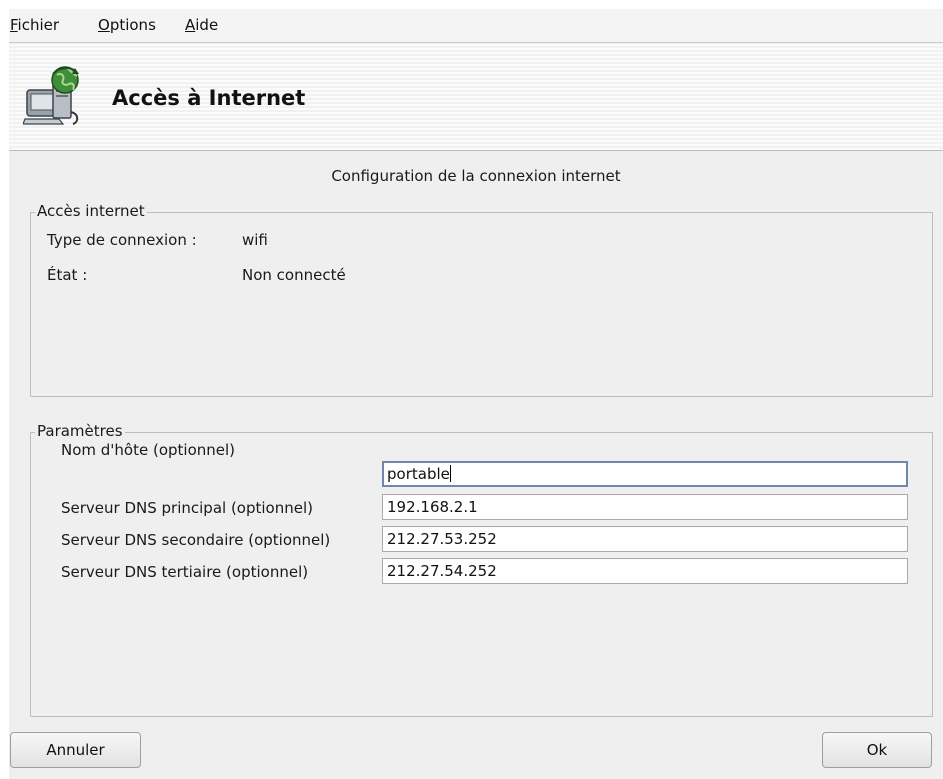 The width and height of the screenshot is (943, 779). Describe the element at coordinates (80, 431) in the screenshot. I see `params-group-label: Paramètres` at that location.